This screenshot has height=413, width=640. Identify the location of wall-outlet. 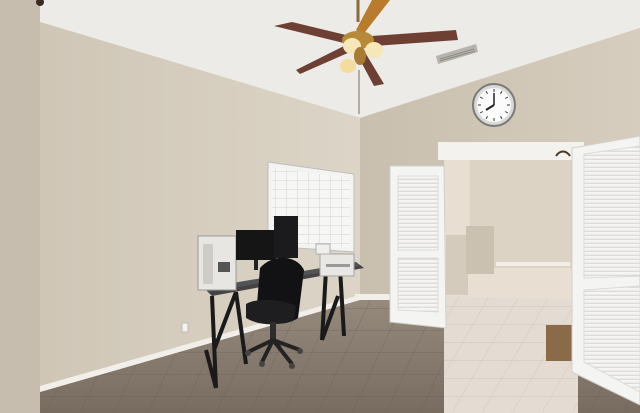
(185, 327).